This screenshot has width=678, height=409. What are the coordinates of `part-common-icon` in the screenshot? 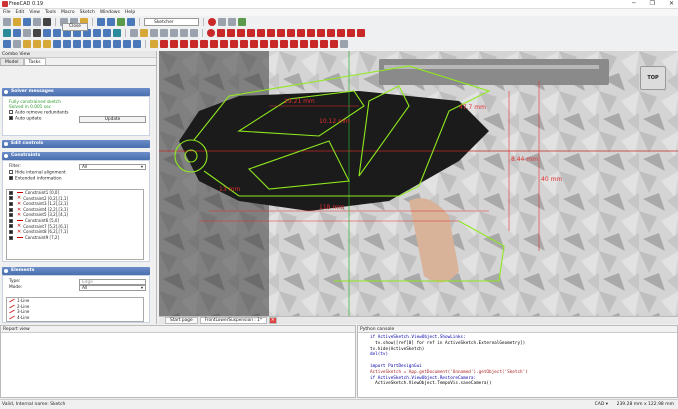 It's located at (137, 44).